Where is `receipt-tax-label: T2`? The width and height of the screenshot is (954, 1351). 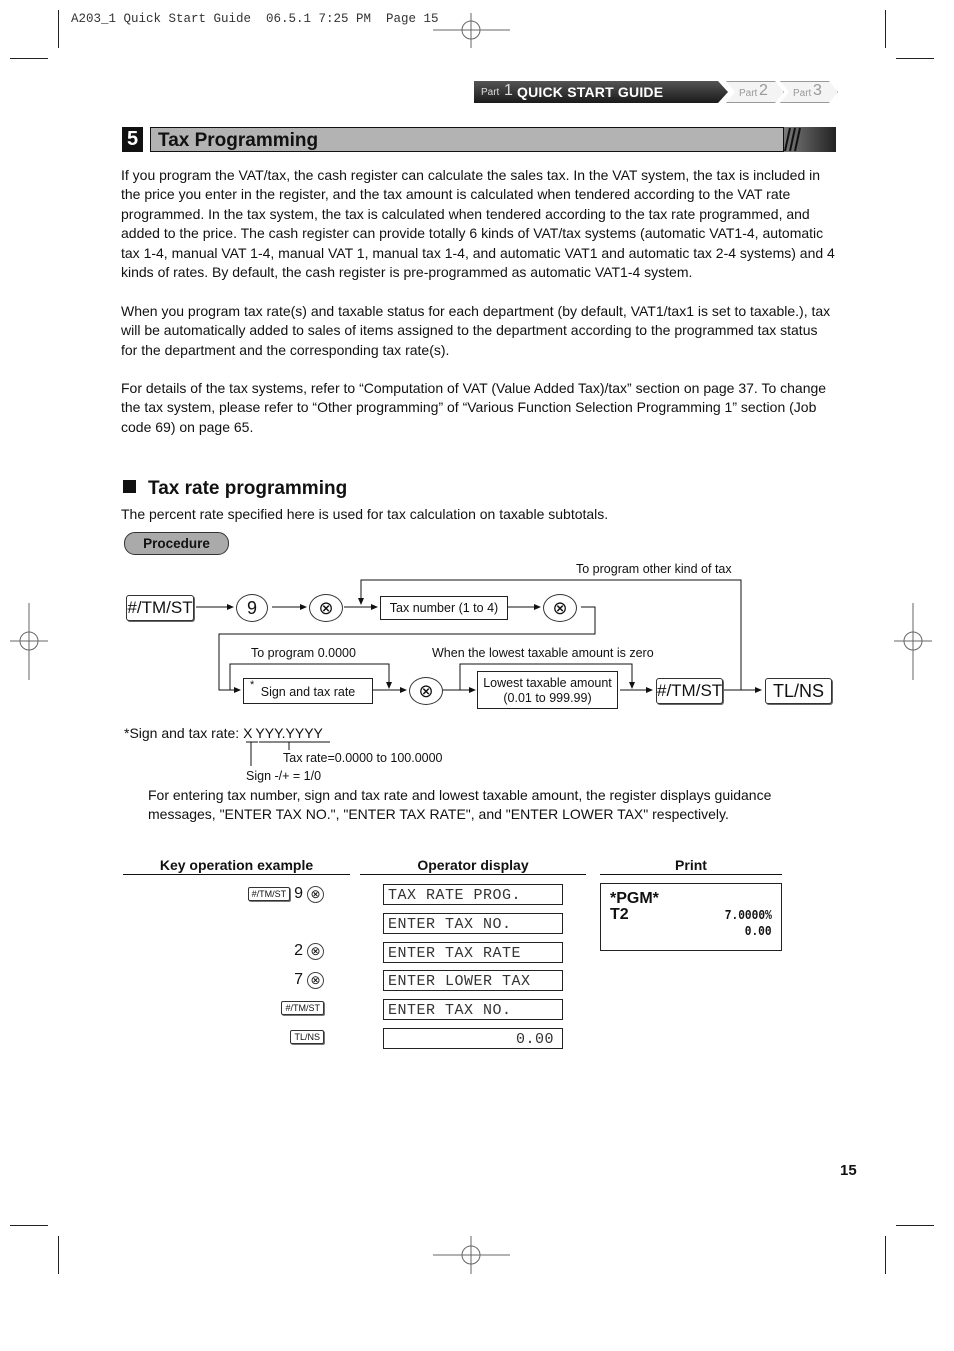
receipt-tax-label: T2 is located at coordinates (619, 914).